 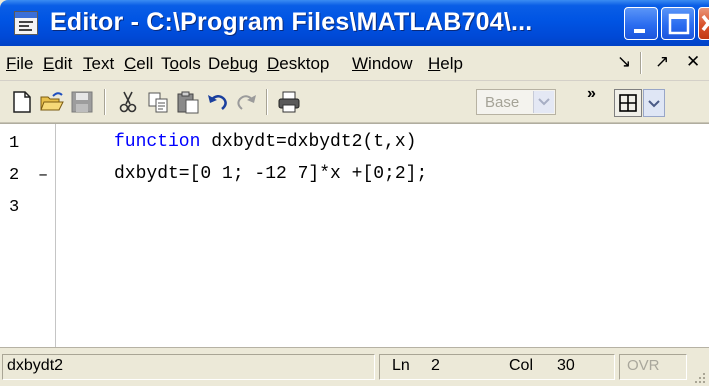 I want to click on line-number: 1, so click(x=14, y=143).